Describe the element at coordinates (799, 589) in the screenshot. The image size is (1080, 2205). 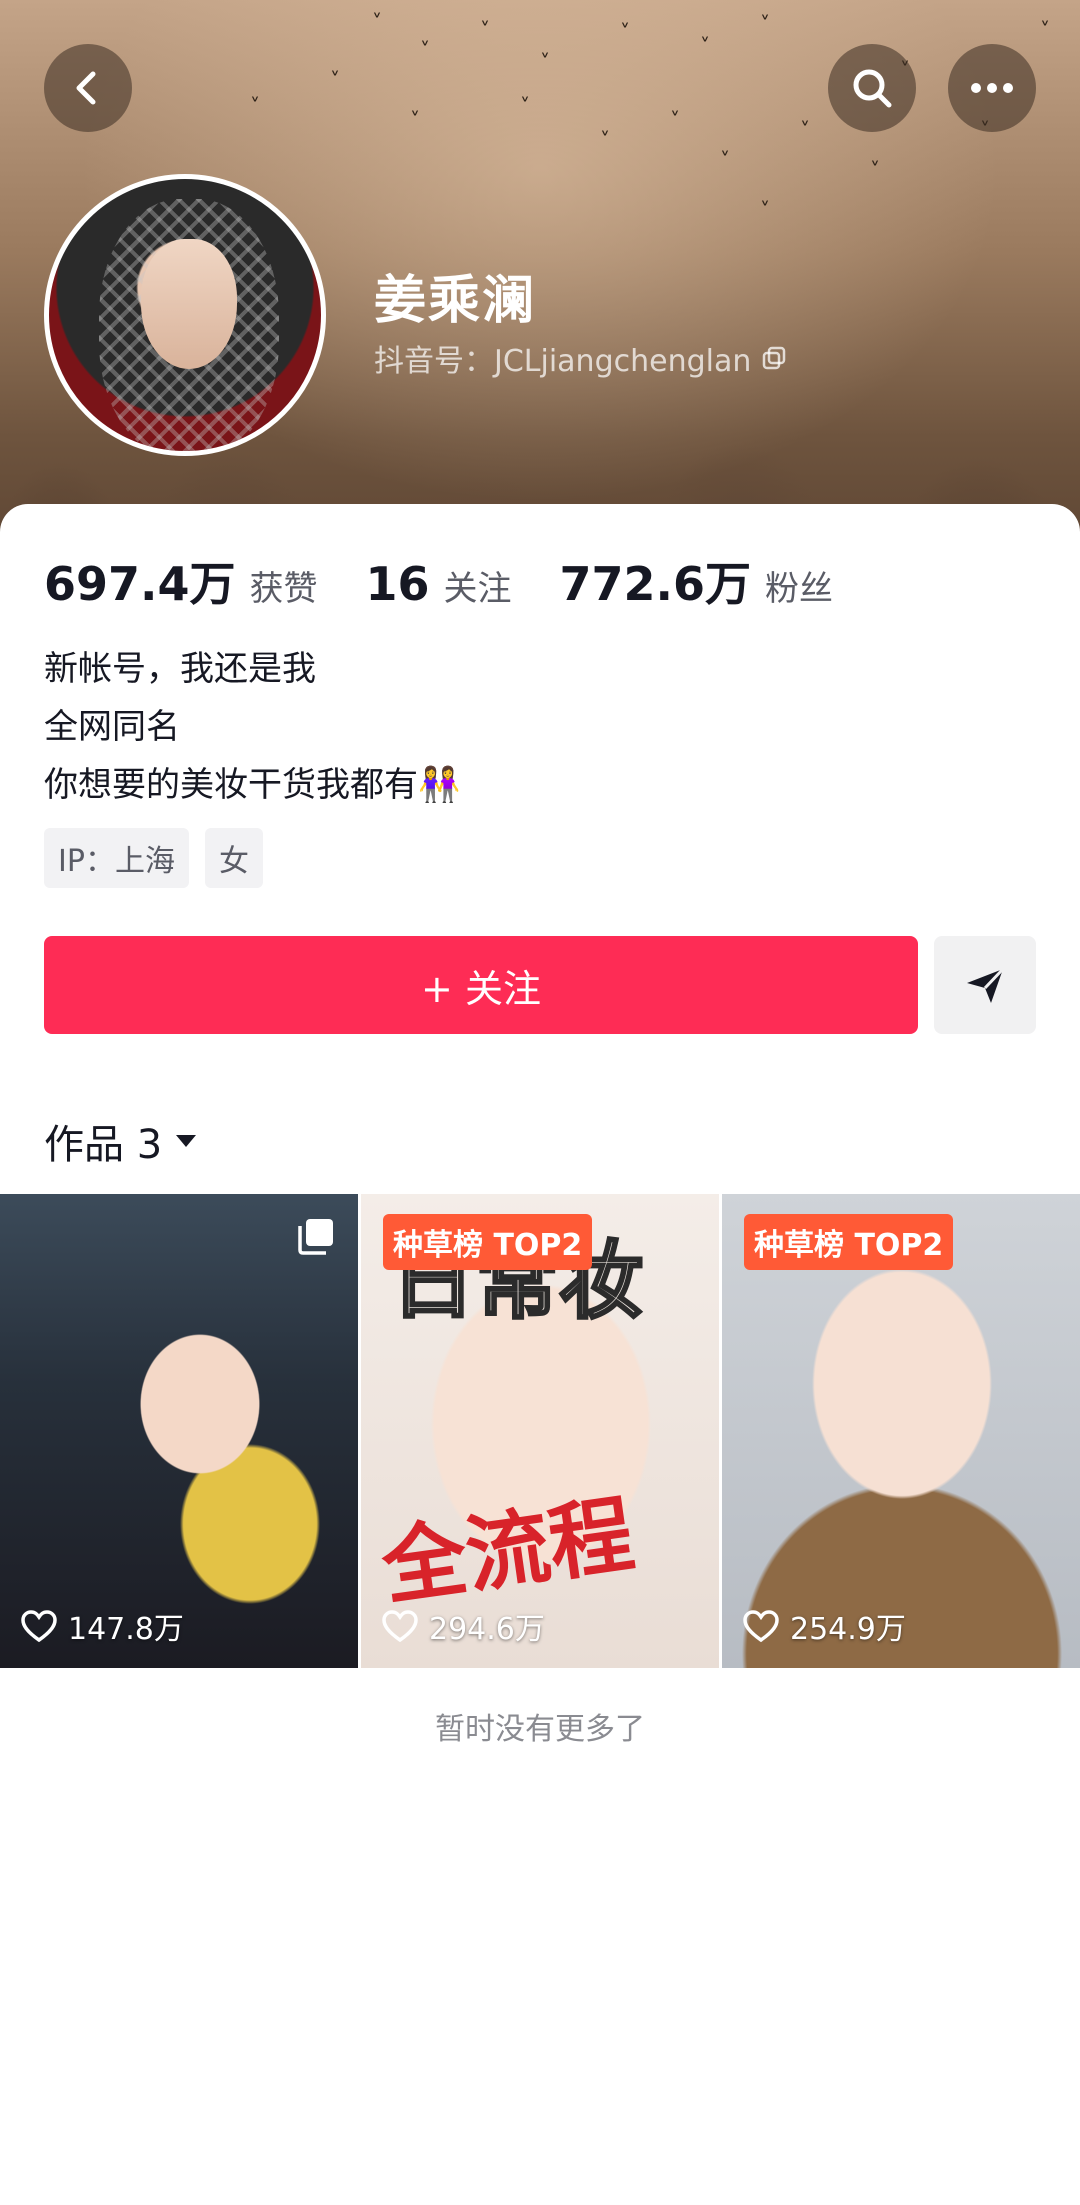
I see `followers-label: 粉丝` at that location.